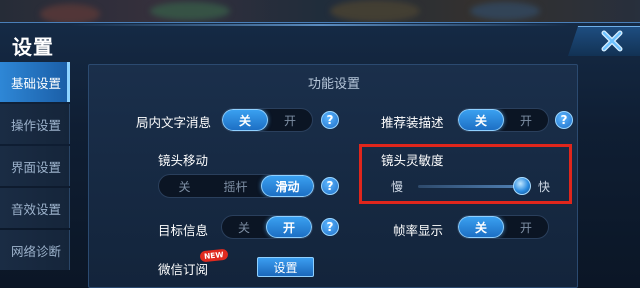 The height and width of the screenshot is (288, 640). I want to click on sidebar-item-label: 网络诊断, so click(36, 251).